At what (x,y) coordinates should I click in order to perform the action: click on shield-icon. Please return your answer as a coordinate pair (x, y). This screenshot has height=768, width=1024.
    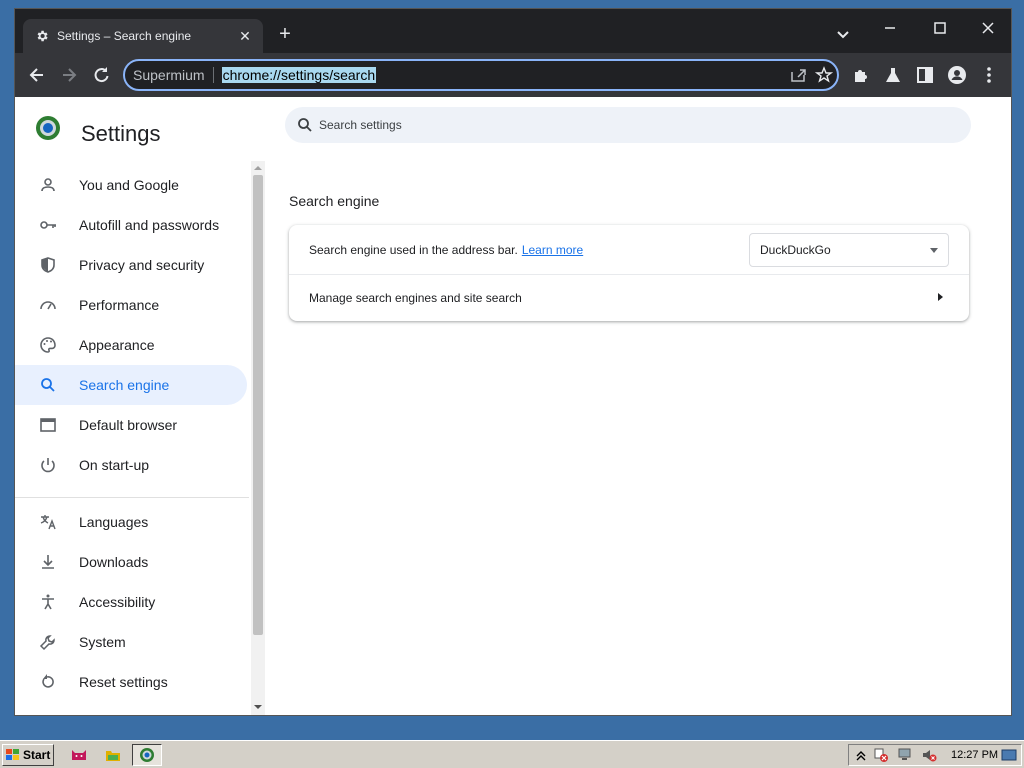
    Looking at the image, I should click on (48, 265).